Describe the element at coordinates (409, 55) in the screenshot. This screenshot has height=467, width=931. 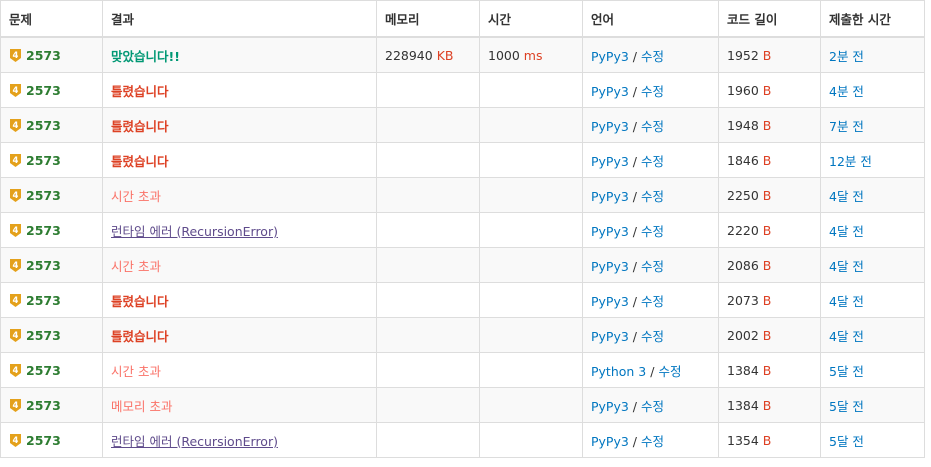
I see `memory-value: 228940` at that location.